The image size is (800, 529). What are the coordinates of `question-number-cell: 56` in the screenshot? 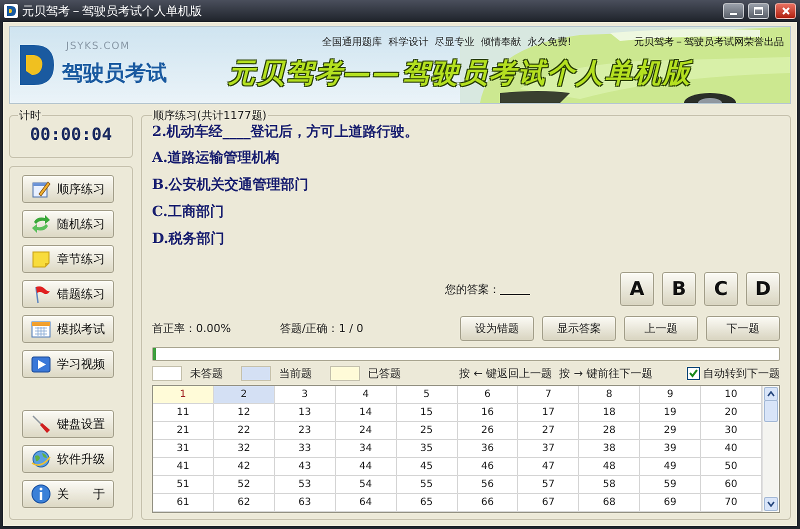 It's located at (488, 485).